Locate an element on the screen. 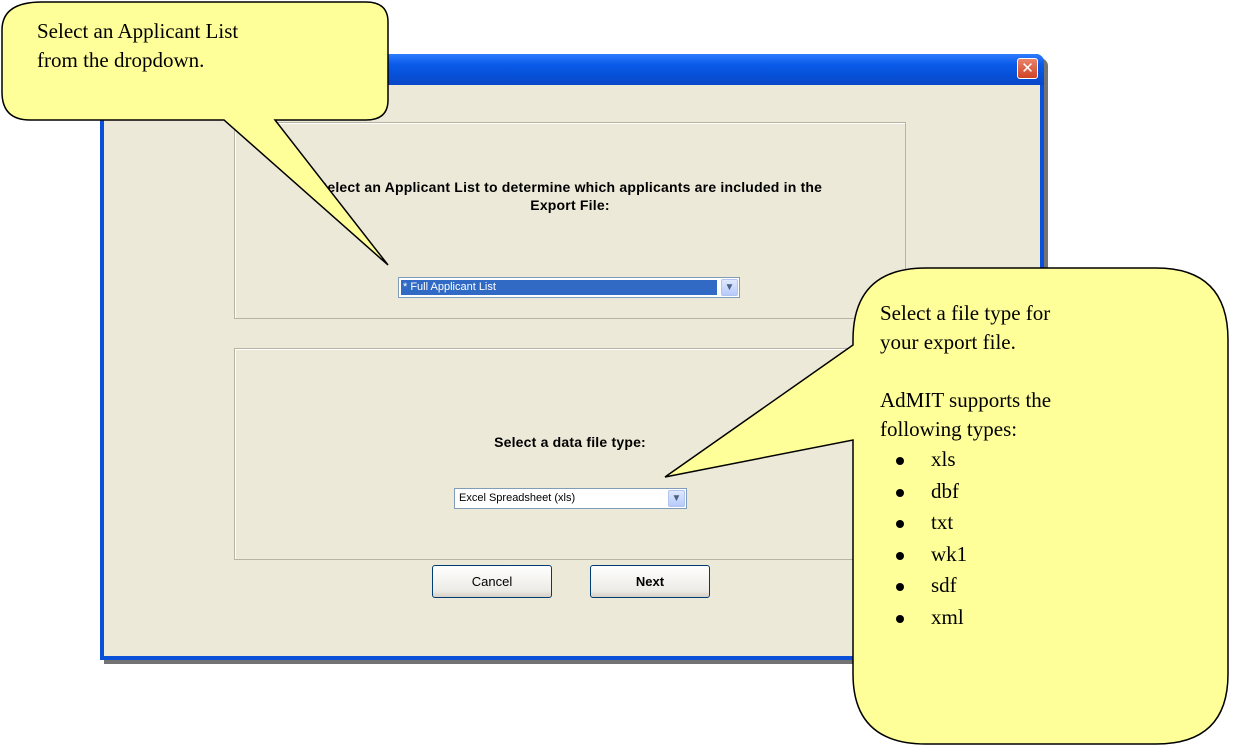  file-type-item: wk1 is located at coordinates (1030, 555).